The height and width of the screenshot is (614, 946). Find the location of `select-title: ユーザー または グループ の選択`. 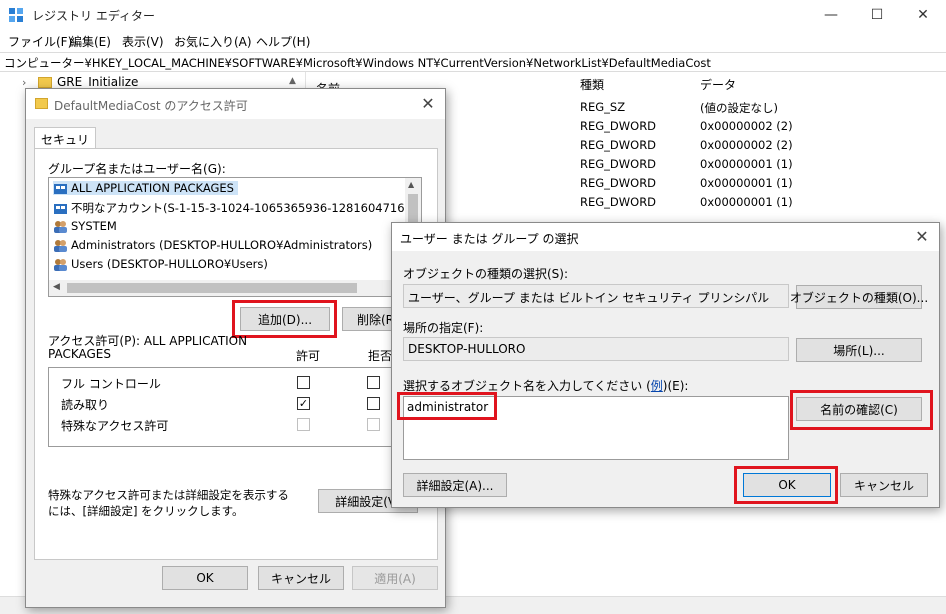

select-title: ユーザー または グループ の選択 is located at coordinates (489, 239).